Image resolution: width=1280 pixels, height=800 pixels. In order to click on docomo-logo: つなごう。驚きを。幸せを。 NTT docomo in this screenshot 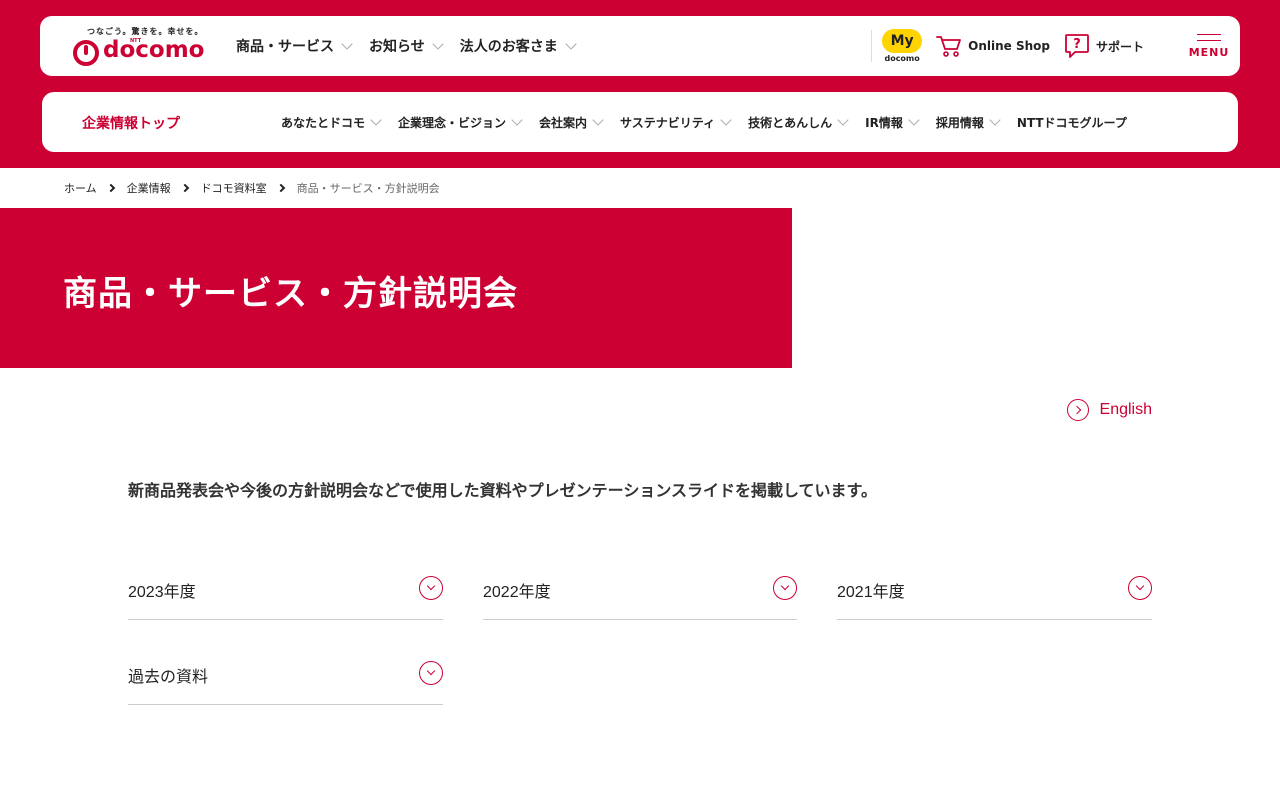, I will do `click(139, 48)`.